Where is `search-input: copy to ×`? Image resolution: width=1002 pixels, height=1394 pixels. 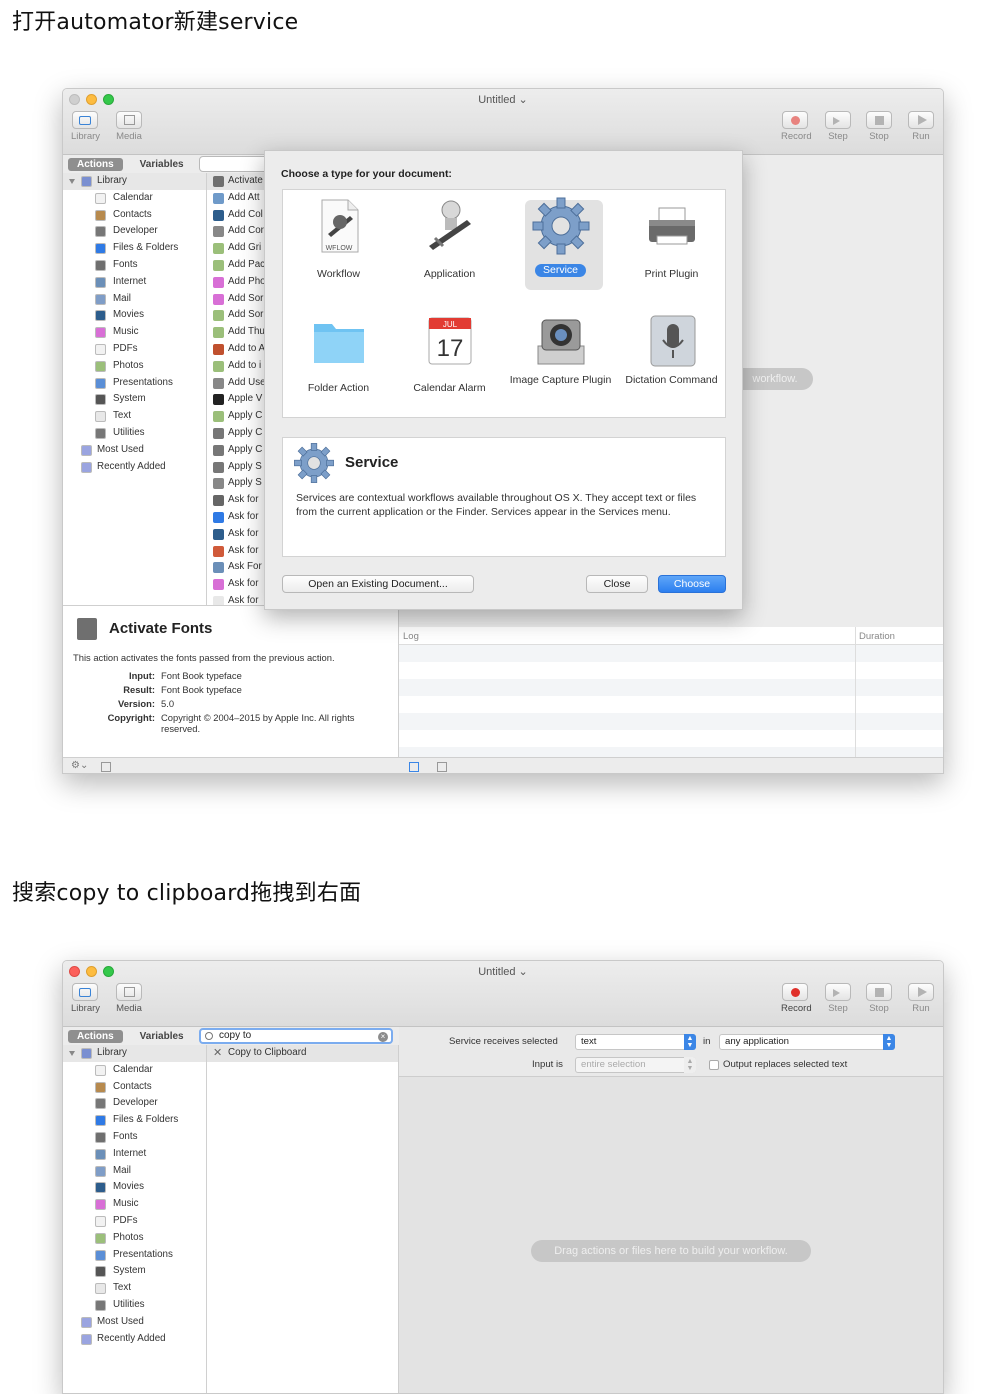
search-input: copy to × is located at coordinates (296, 1036).